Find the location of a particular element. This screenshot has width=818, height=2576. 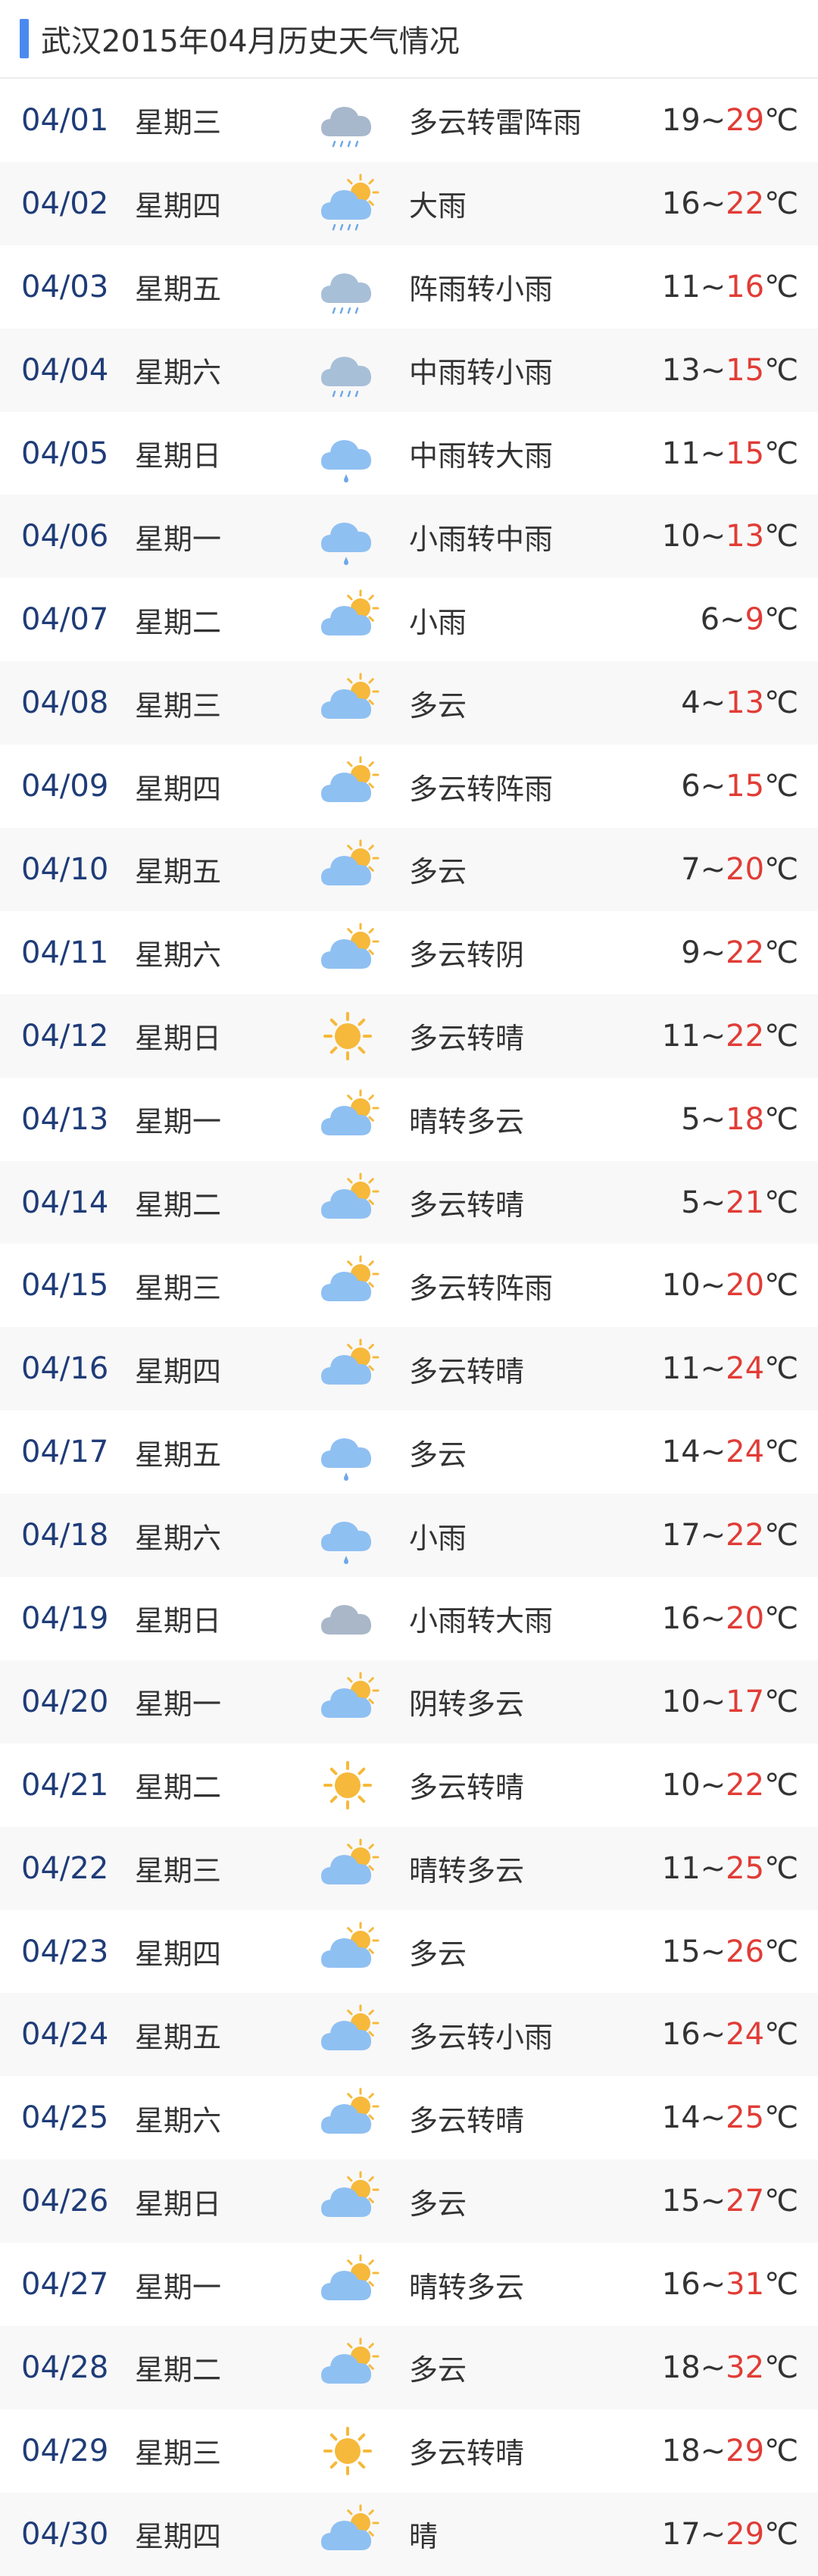

weather-row: 04/05 星期日 中雨转大雨 11~15℃ is located at coordinates (409, 454).